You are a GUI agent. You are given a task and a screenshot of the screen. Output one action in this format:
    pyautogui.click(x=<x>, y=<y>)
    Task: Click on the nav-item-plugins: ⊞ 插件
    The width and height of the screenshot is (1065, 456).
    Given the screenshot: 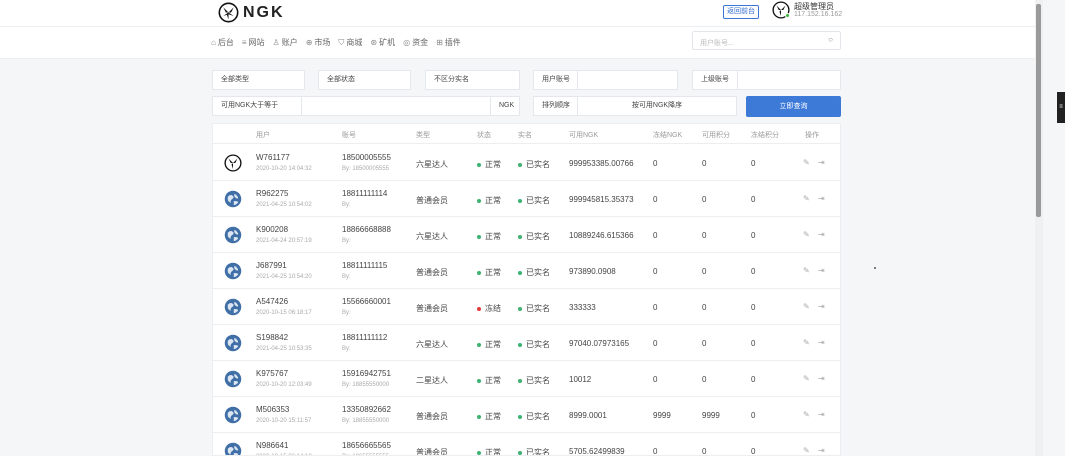 What is the action you would take?
    pyautogui.click(x=448, y=42)
    